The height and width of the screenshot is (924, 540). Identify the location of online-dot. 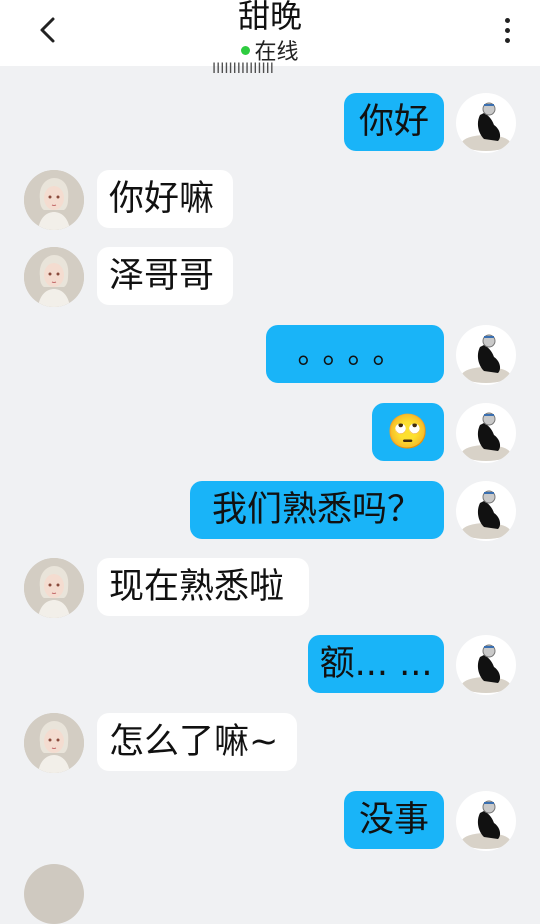
(246, 50).